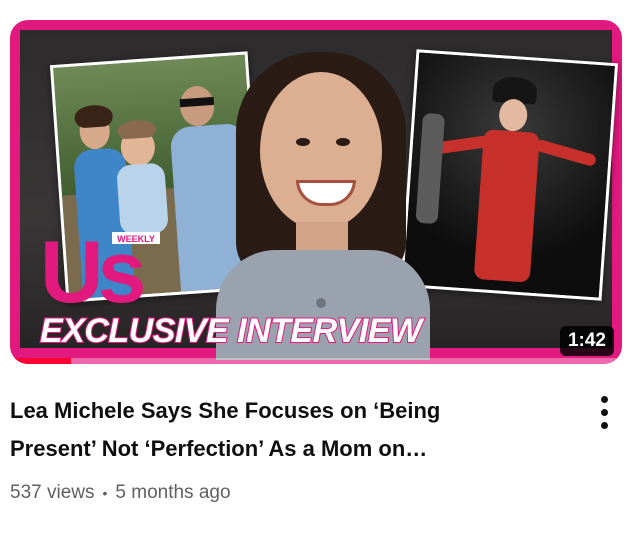 This screenshot has width=634, height=536. What do you see at coordinates (41, 361) in the screenshot?
I see `watch-progress-fill` at bounding box center [41, 361].